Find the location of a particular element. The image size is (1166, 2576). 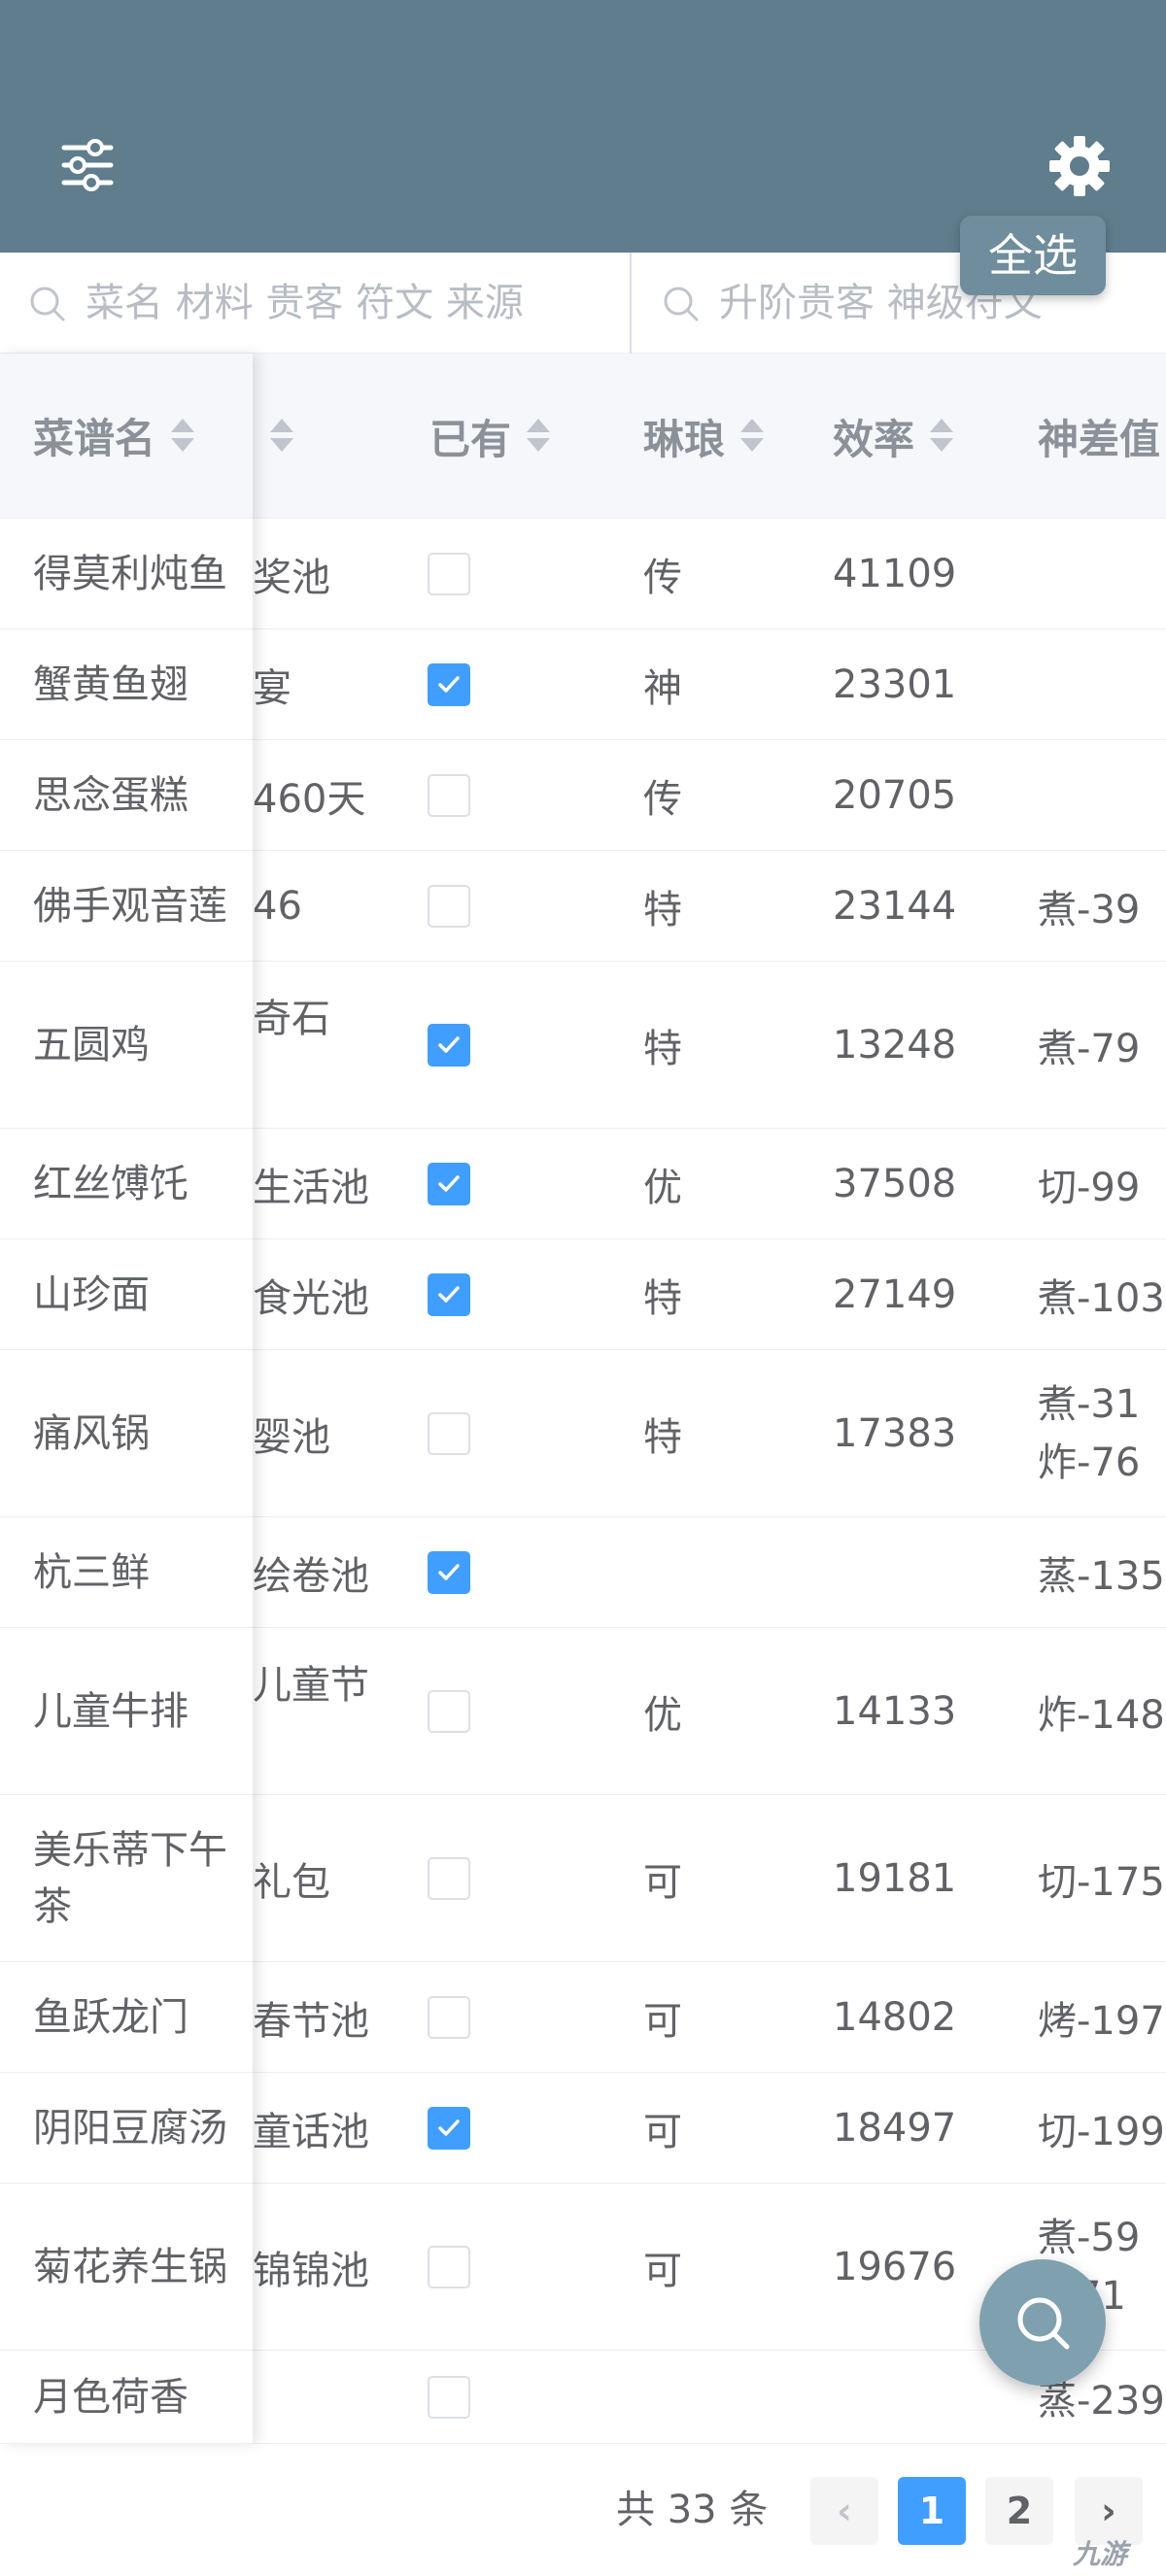

source-cell: 奇石 is located at coordinates (291, 1019).